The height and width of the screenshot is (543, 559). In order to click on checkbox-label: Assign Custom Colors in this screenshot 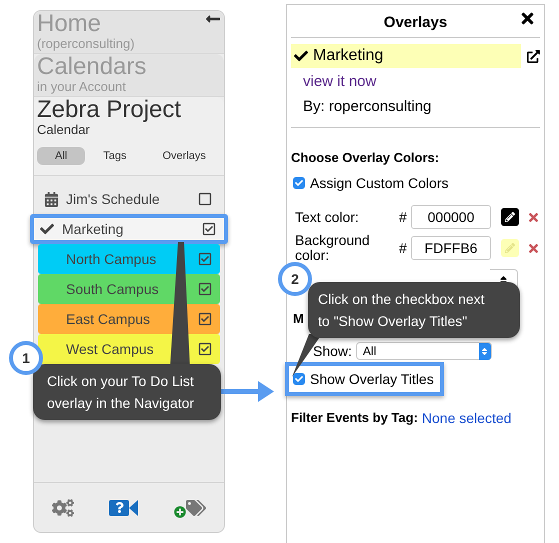, I will do `click(379, 183)`.